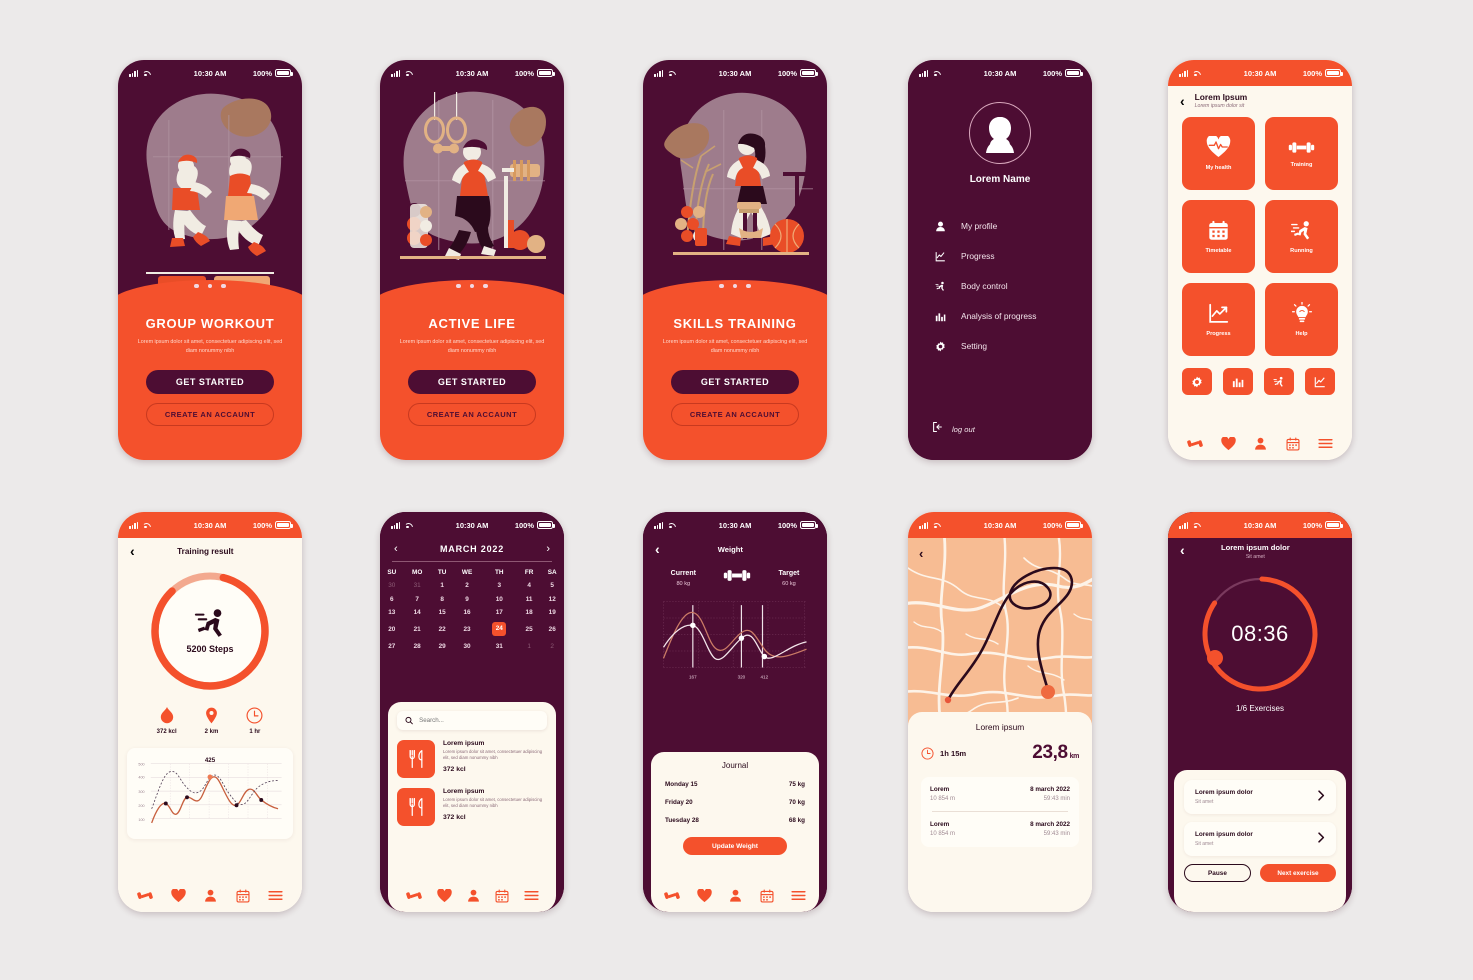 This screenshot has width=1473, height=980. Describe the element at coordinates (529, 598) in the screenshot. I see `calendar-day: 11` at that location.